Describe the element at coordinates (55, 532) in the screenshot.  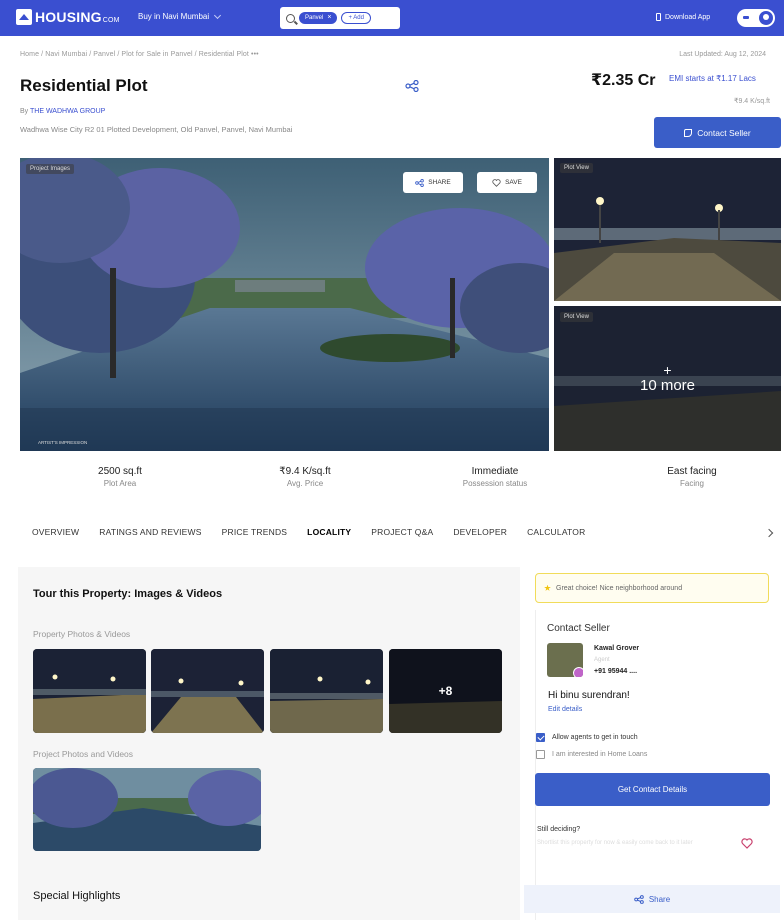
I see `tab-overview: OVERVIEW` at that location.